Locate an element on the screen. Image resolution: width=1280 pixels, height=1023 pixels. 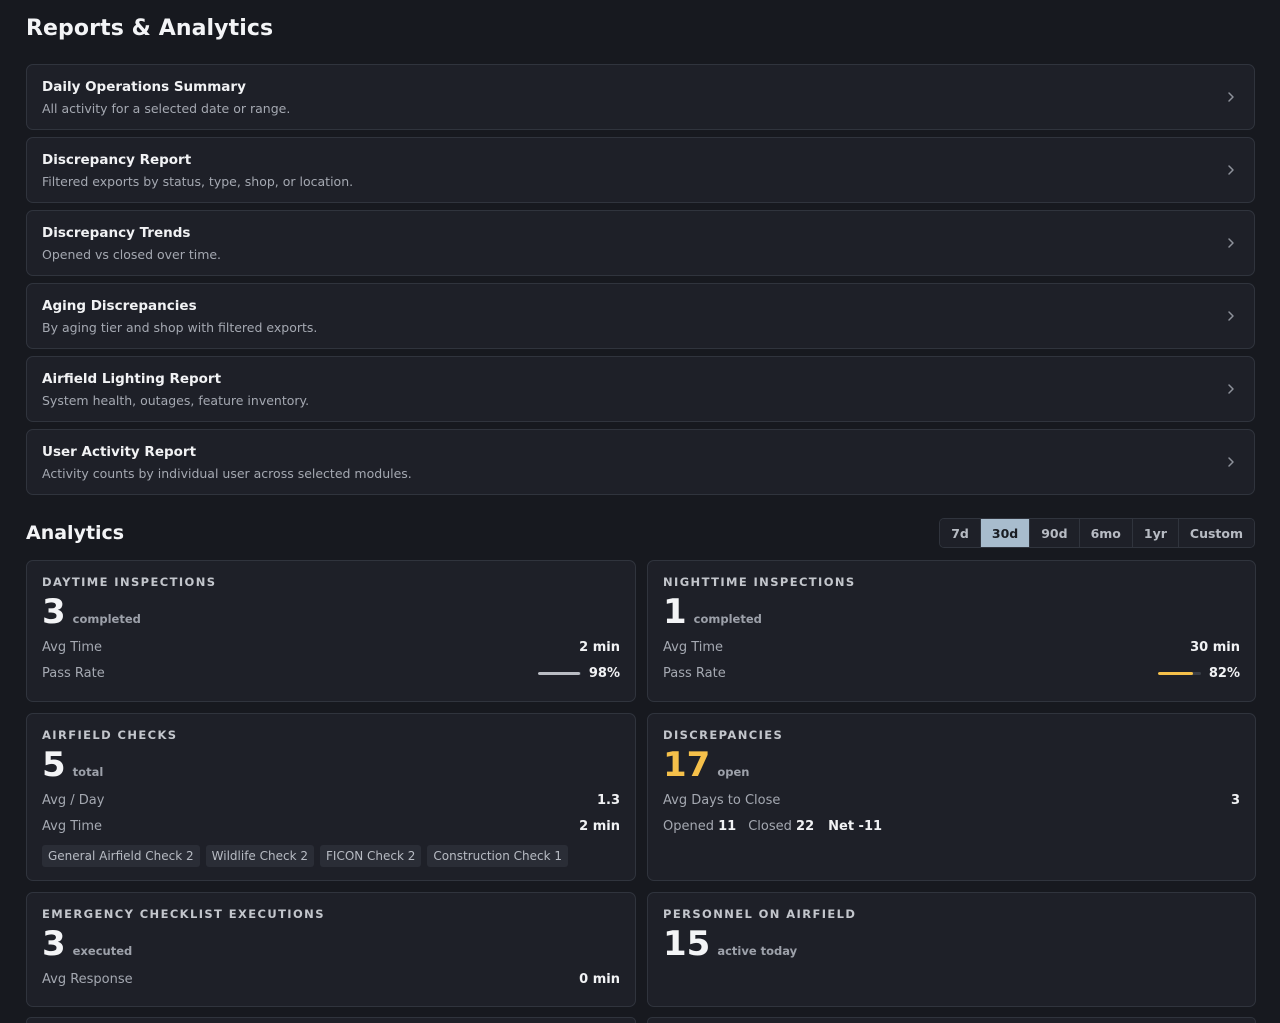
avg-time-value: 2 min is located at coordinates (599, 826).